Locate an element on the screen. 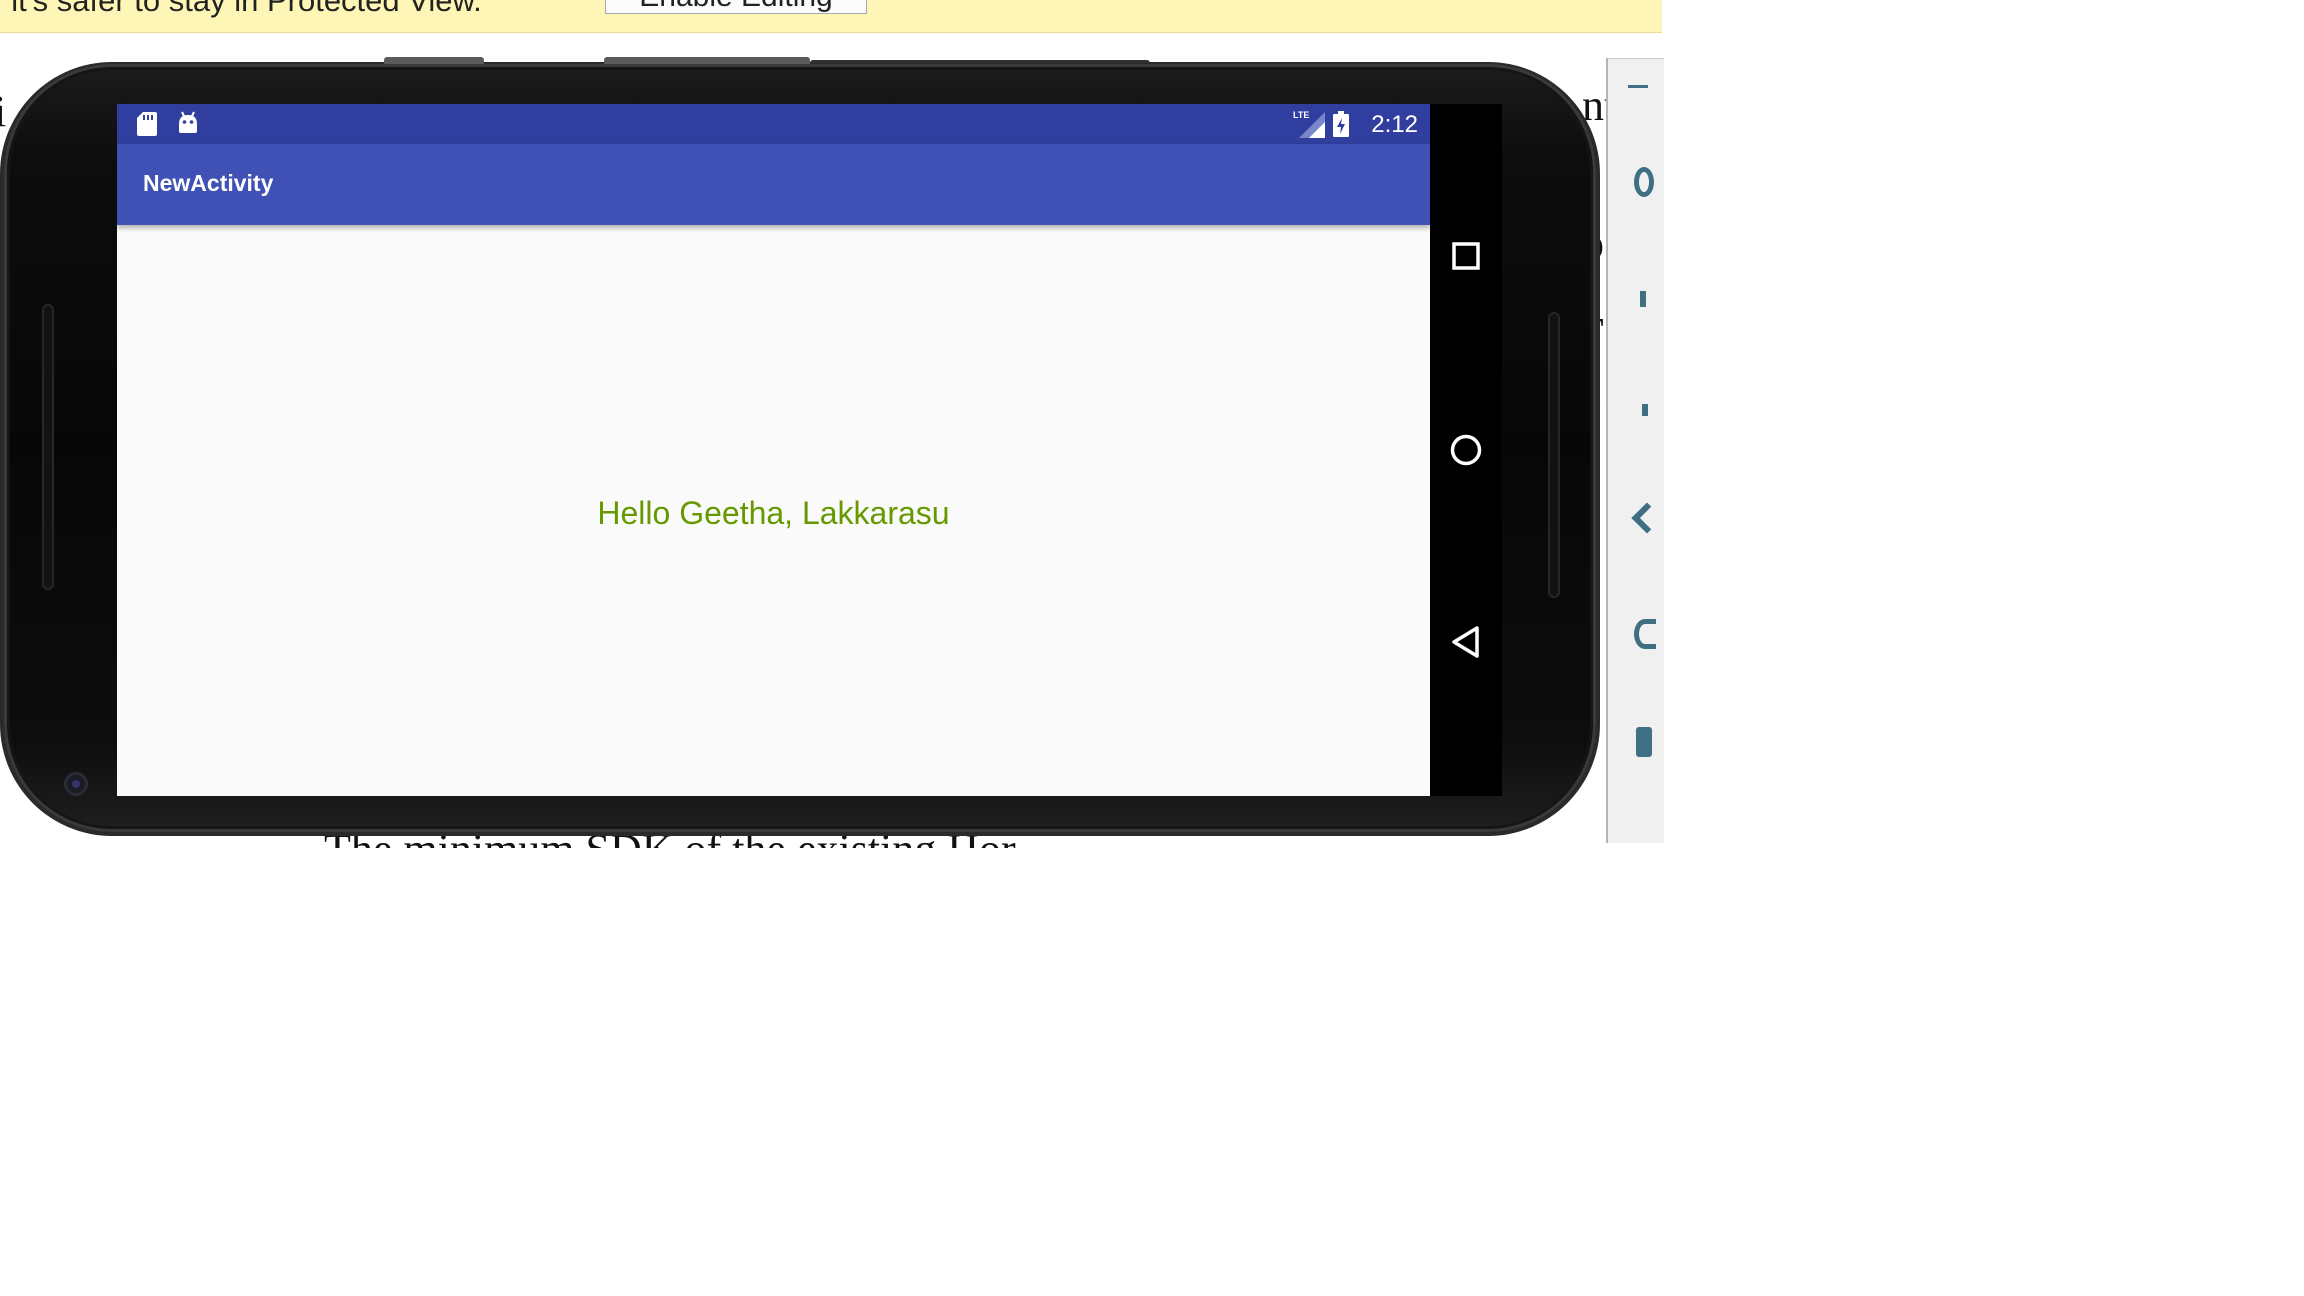  app-title: NewActivity is located at coordinates (208, 183).